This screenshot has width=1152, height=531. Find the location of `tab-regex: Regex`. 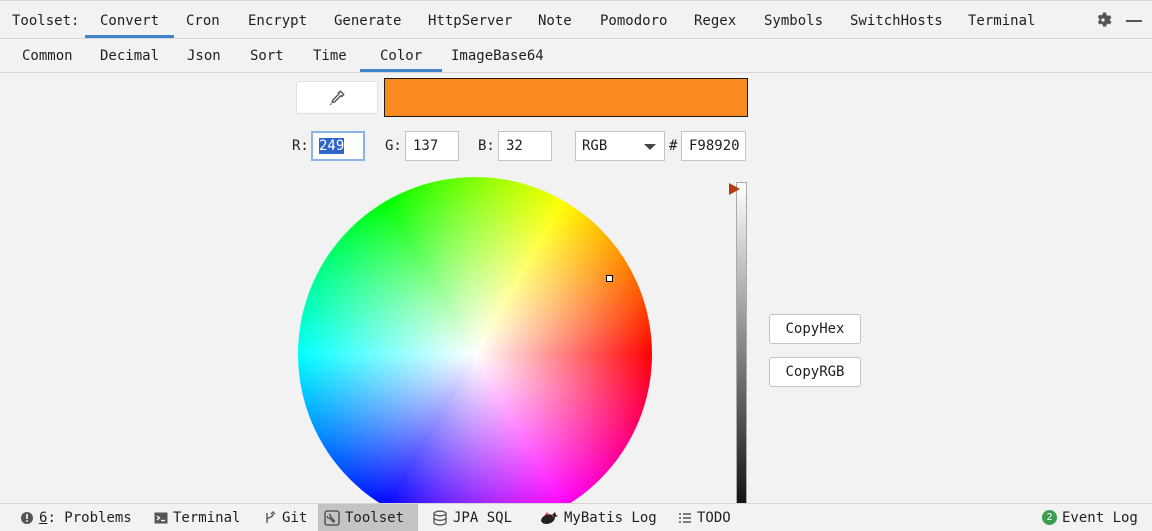

tab-regex: Regex is located at coordinates (715, 19).